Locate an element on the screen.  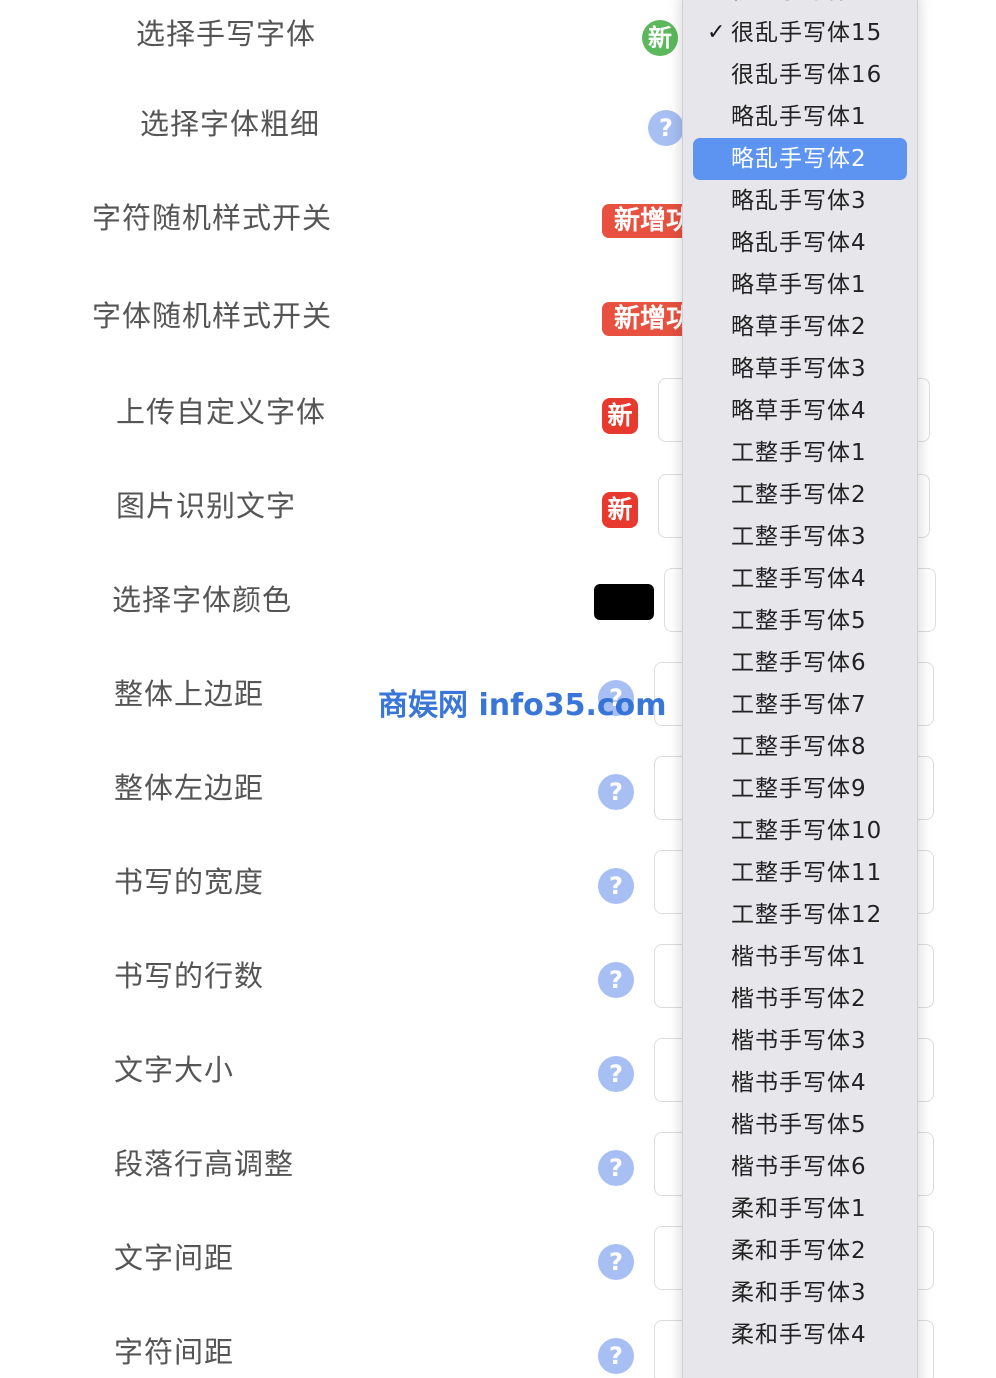
watermark-text: 商娱网 info35.com is located at coordinates (522, 705).